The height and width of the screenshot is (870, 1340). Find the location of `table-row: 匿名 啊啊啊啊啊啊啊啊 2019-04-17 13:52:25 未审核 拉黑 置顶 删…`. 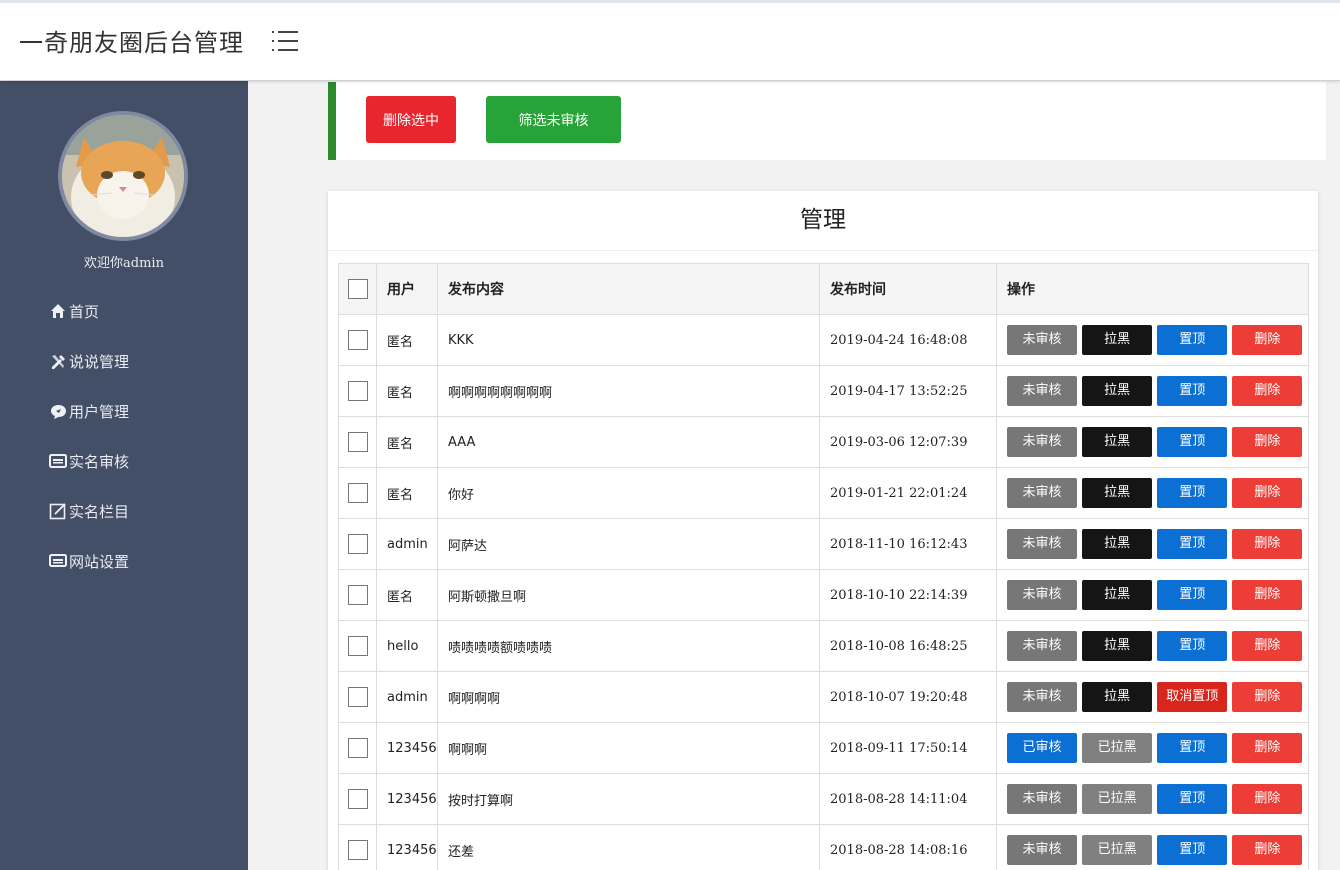

table-row: 匿名 啊啊啊啊啊啊啊啊 2019-04-17 13:52:25 未审核 拉黑 置顶 删… is located at coordinates (823, 391).